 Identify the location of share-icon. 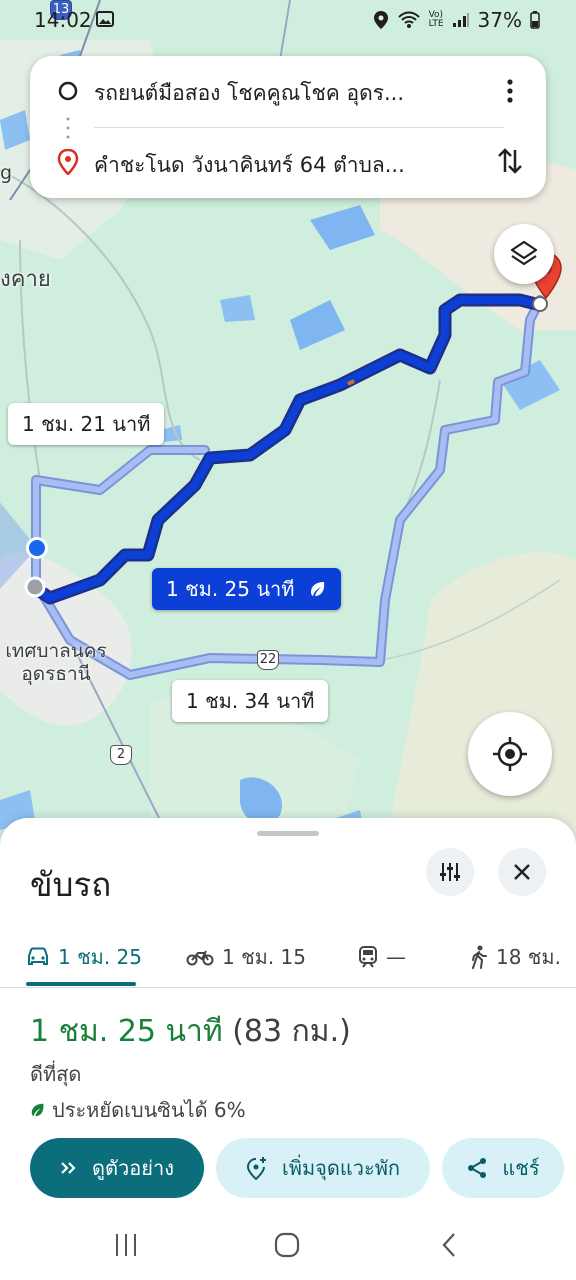
(477, 1168).